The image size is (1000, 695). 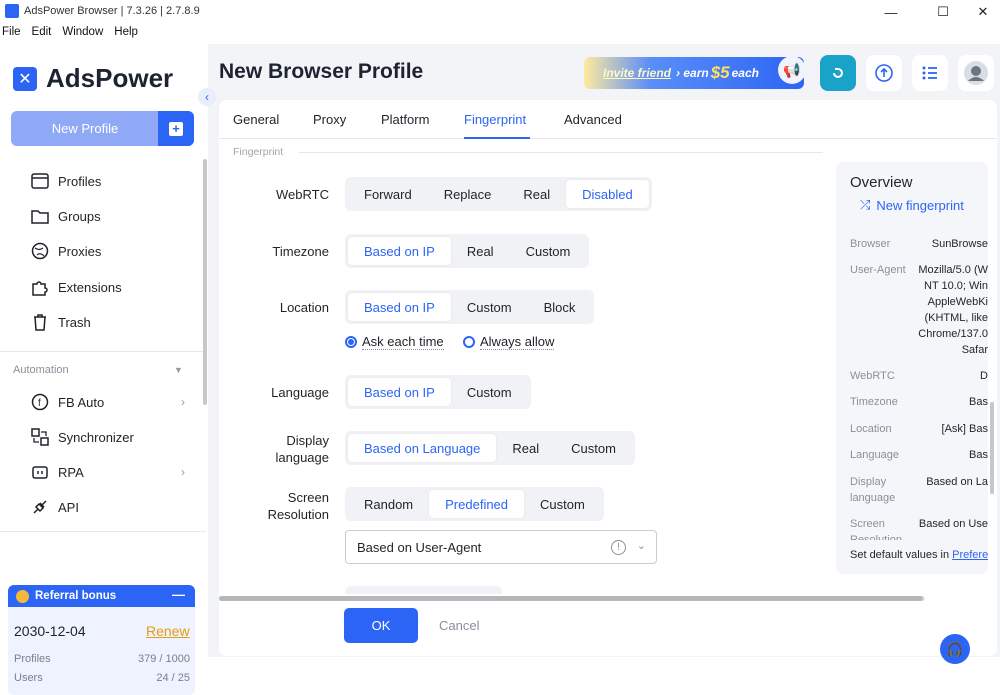 I want to click on users-usage-label: Users, so click(x=28, y=678).